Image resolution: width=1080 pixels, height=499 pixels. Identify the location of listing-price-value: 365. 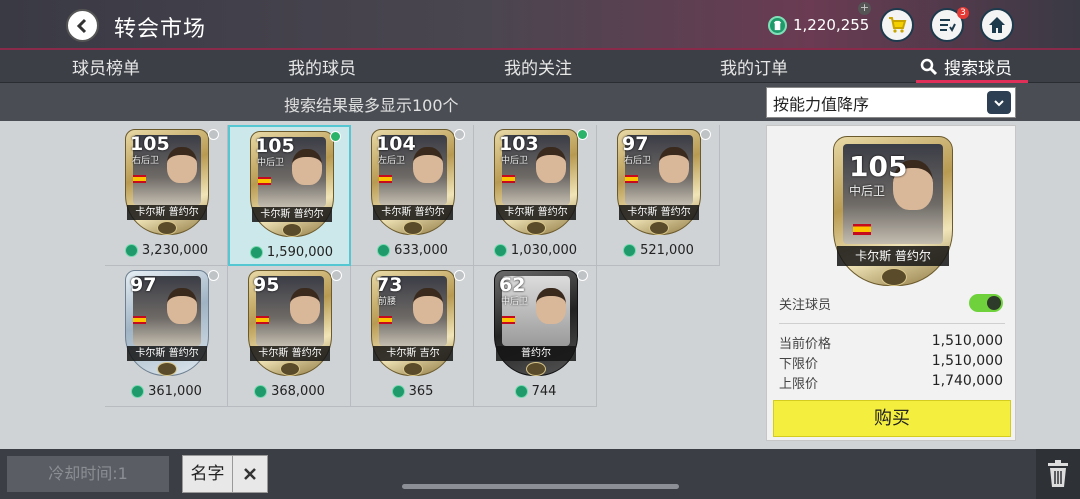
(421, 391).